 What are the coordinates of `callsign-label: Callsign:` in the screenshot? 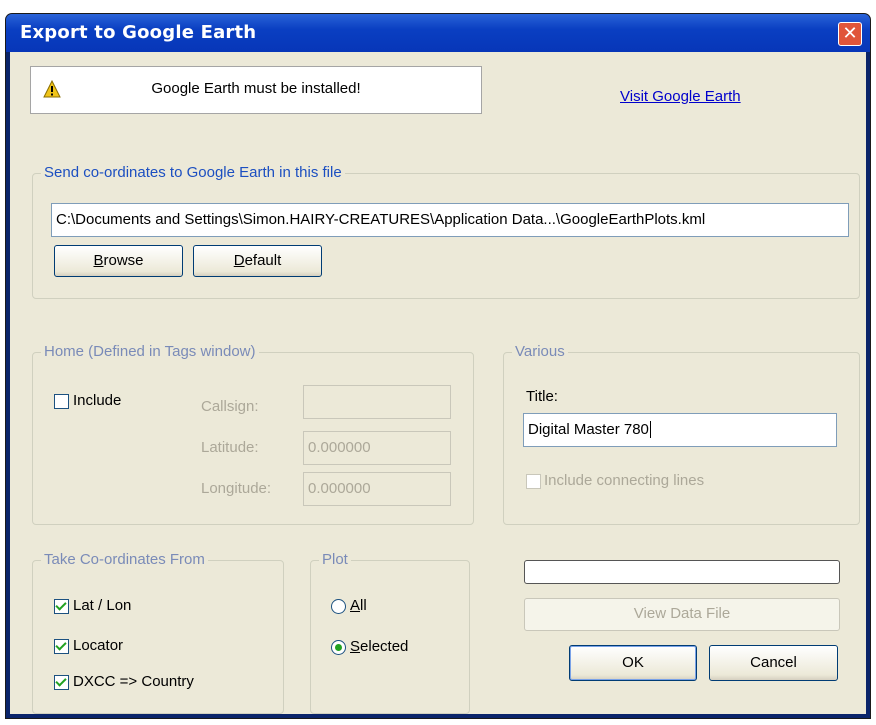 It's located at (230, 406).